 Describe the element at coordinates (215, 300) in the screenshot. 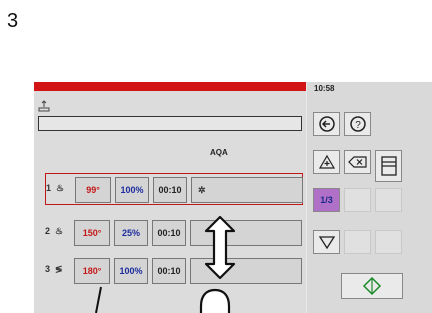

I see `finger-icon` at that location.